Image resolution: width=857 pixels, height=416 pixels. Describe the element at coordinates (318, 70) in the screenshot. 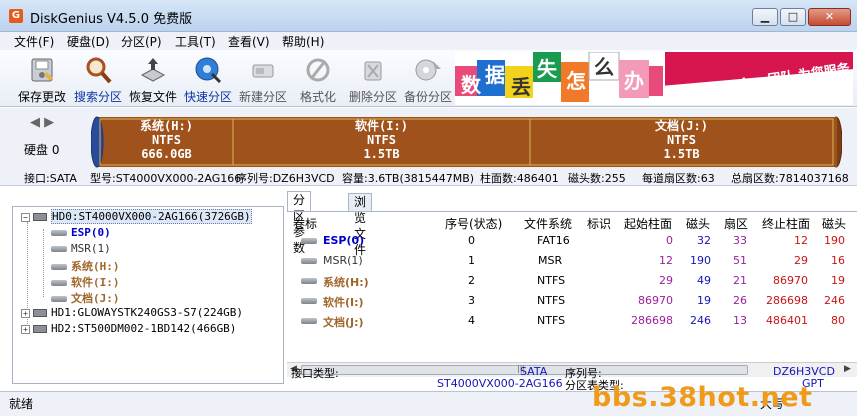

I see `format-icon` at that location.